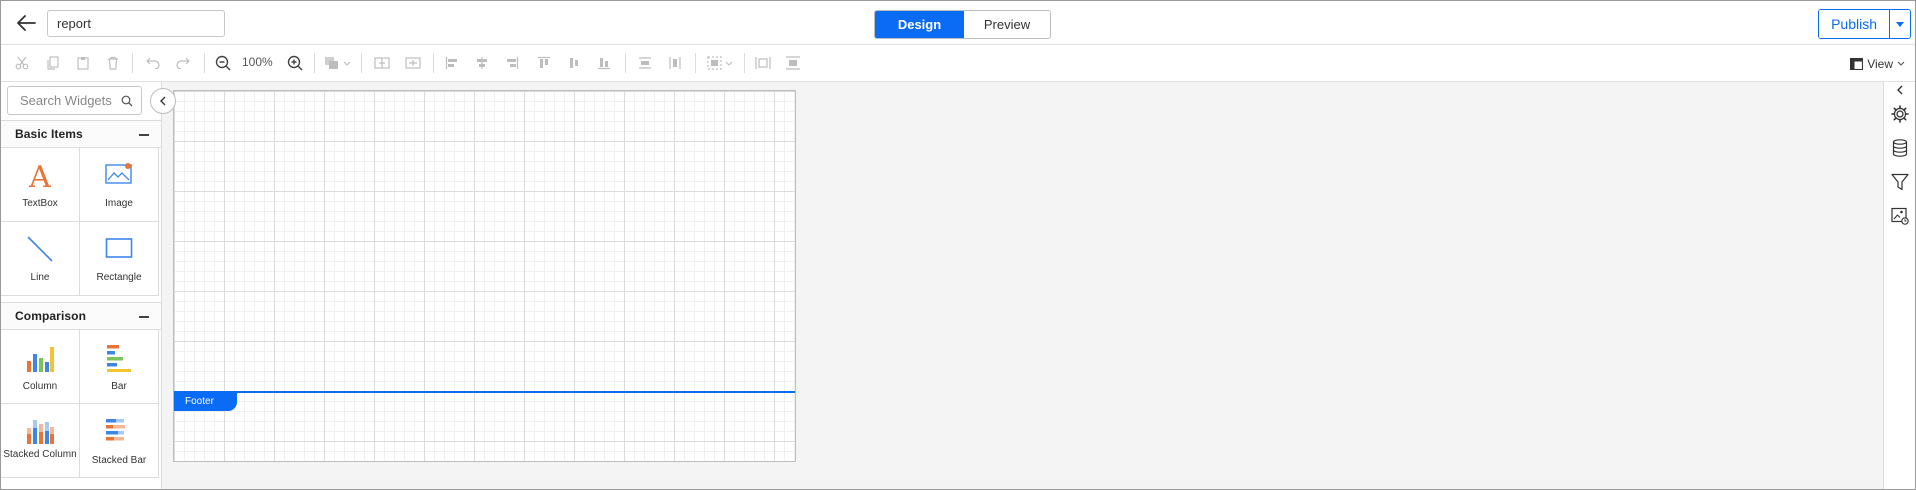  I want to click on paste-icon, so click(83, 63).